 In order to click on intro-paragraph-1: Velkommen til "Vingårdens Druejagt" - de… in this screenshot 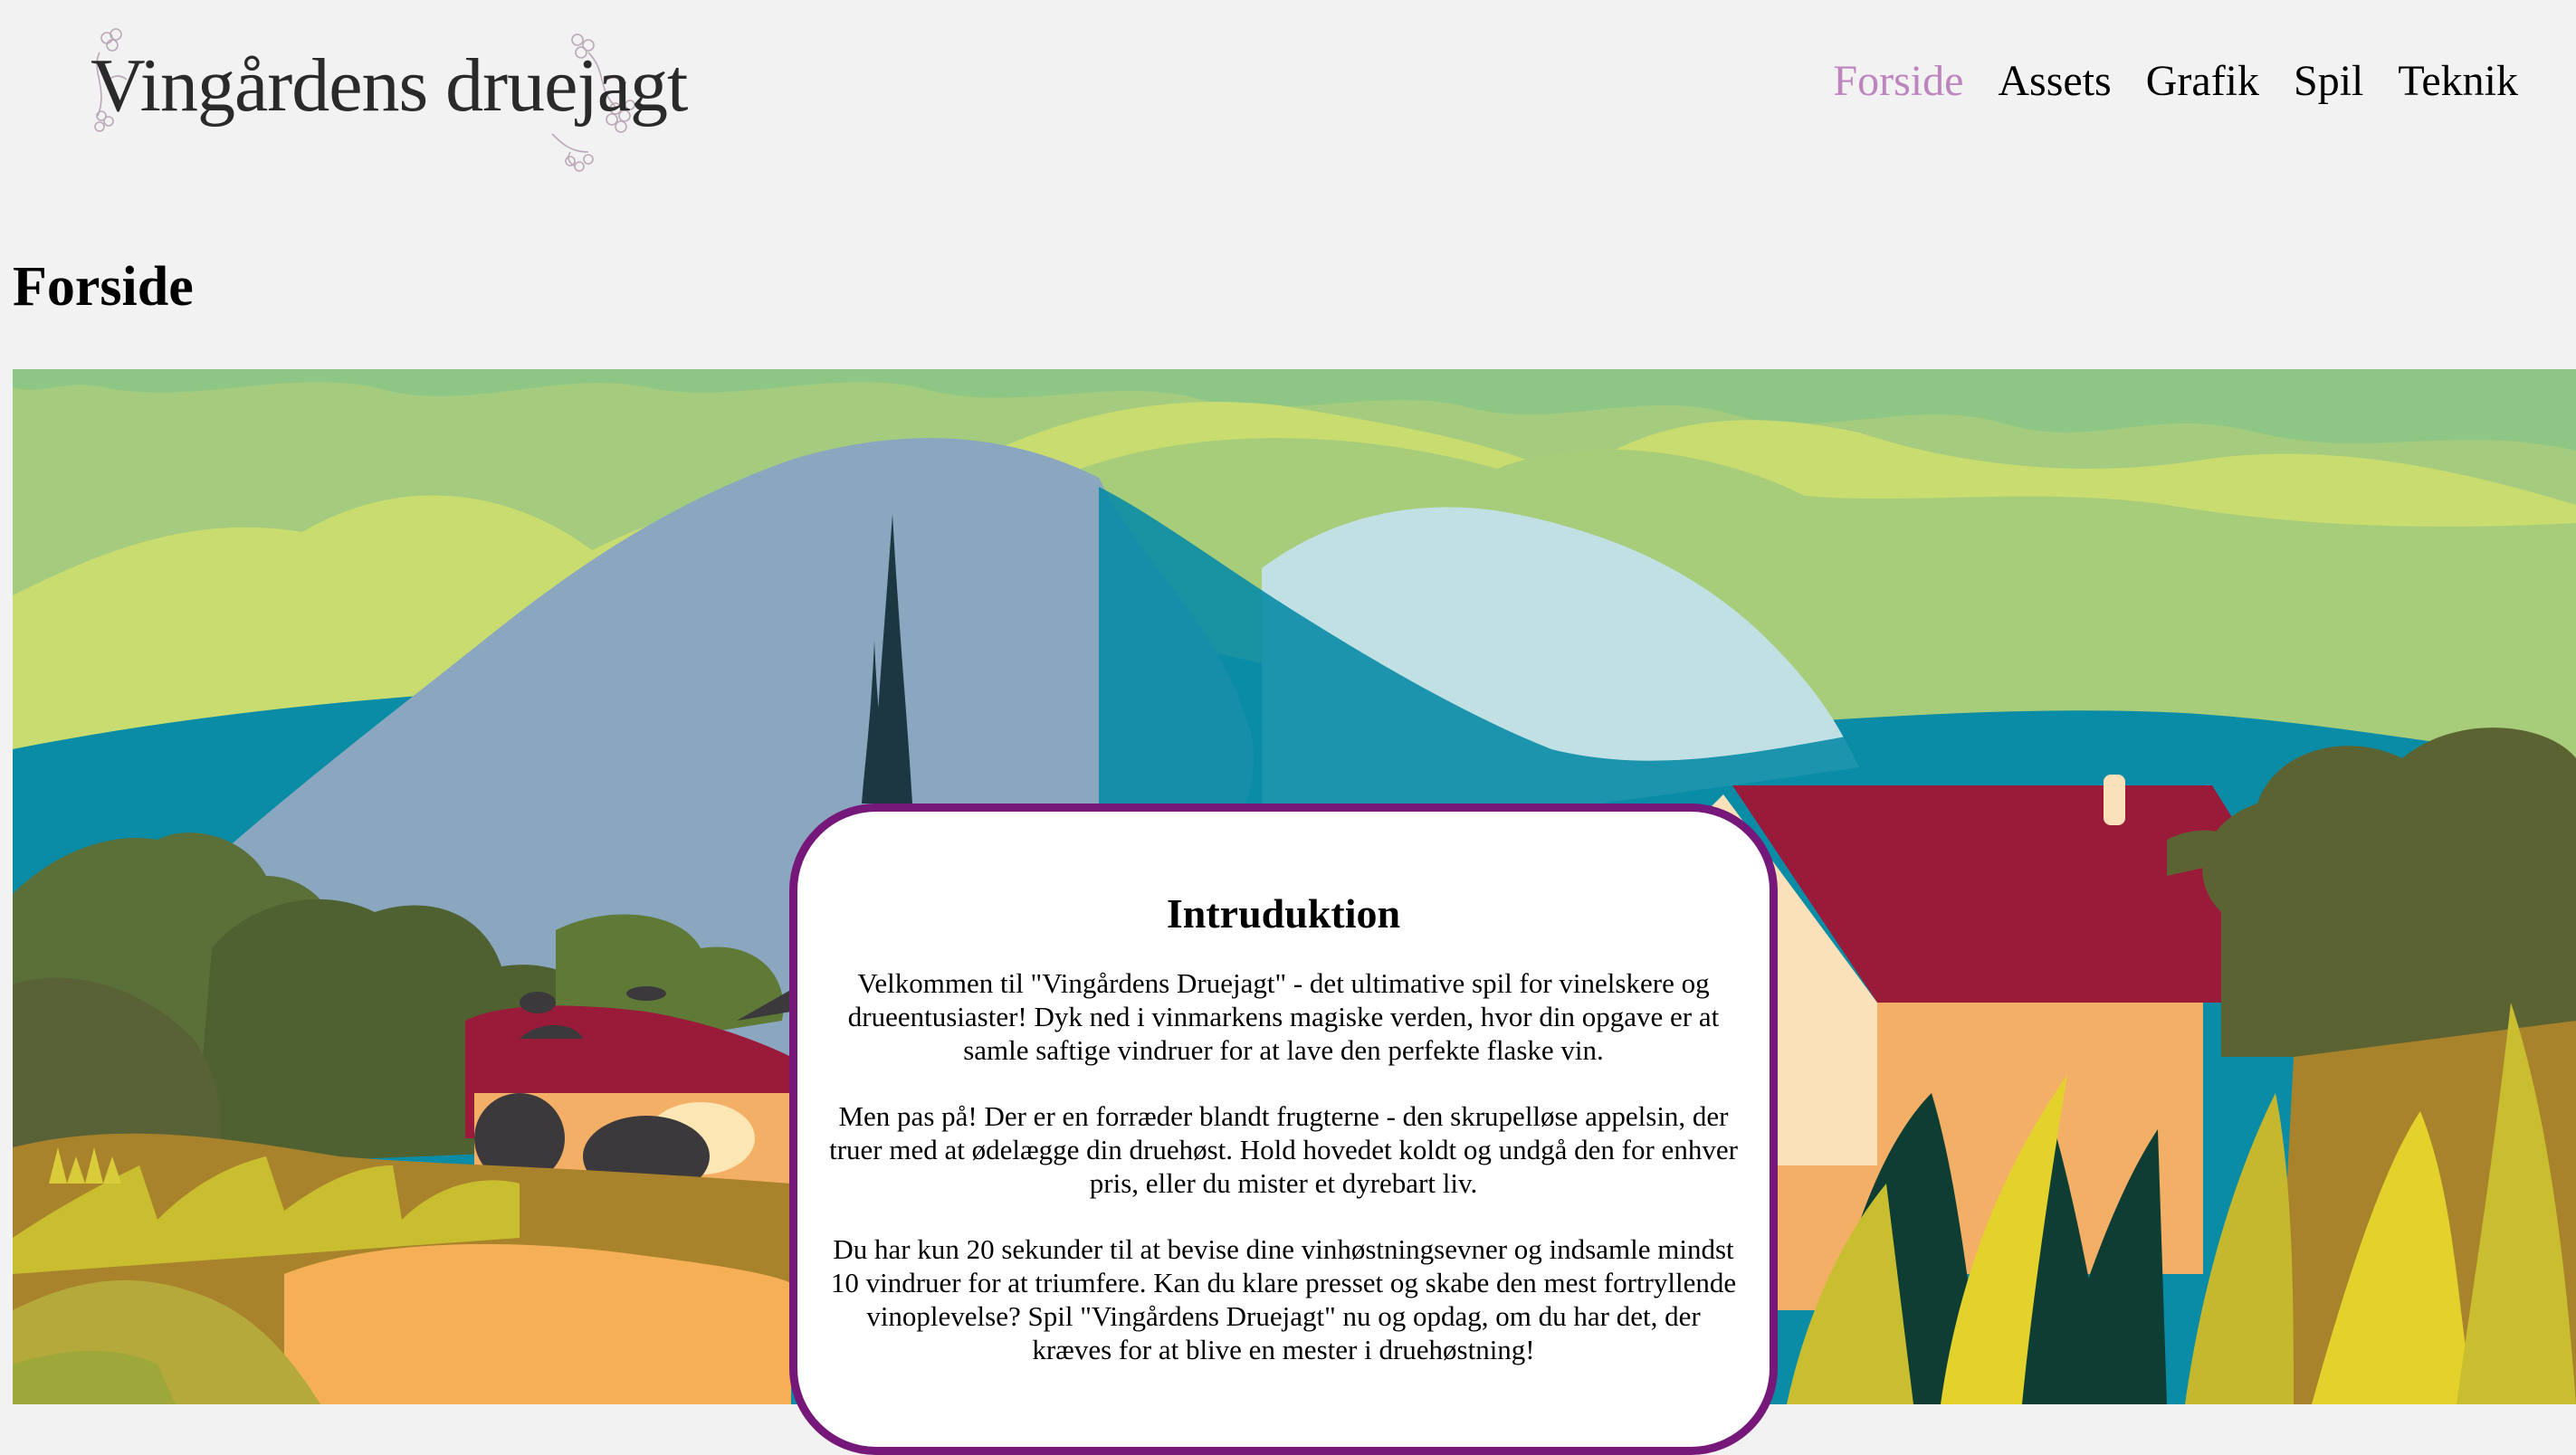, I will do `click(1283, 1016)`.